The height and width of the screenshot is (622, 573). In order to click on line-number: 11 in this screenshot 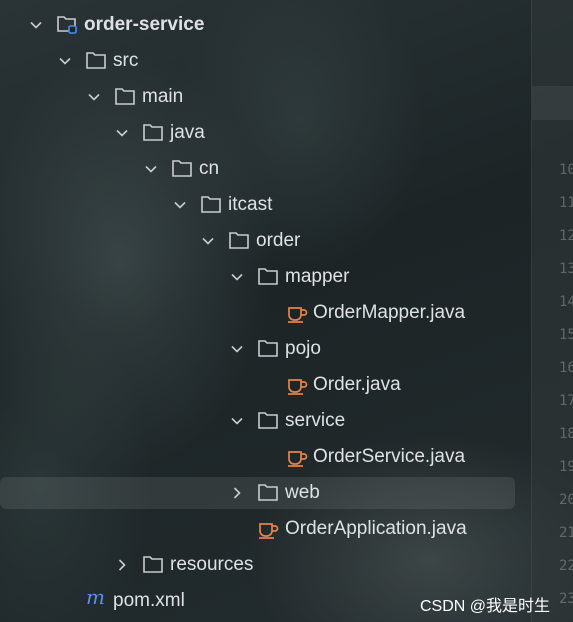, I will do `click(566, 203)`.